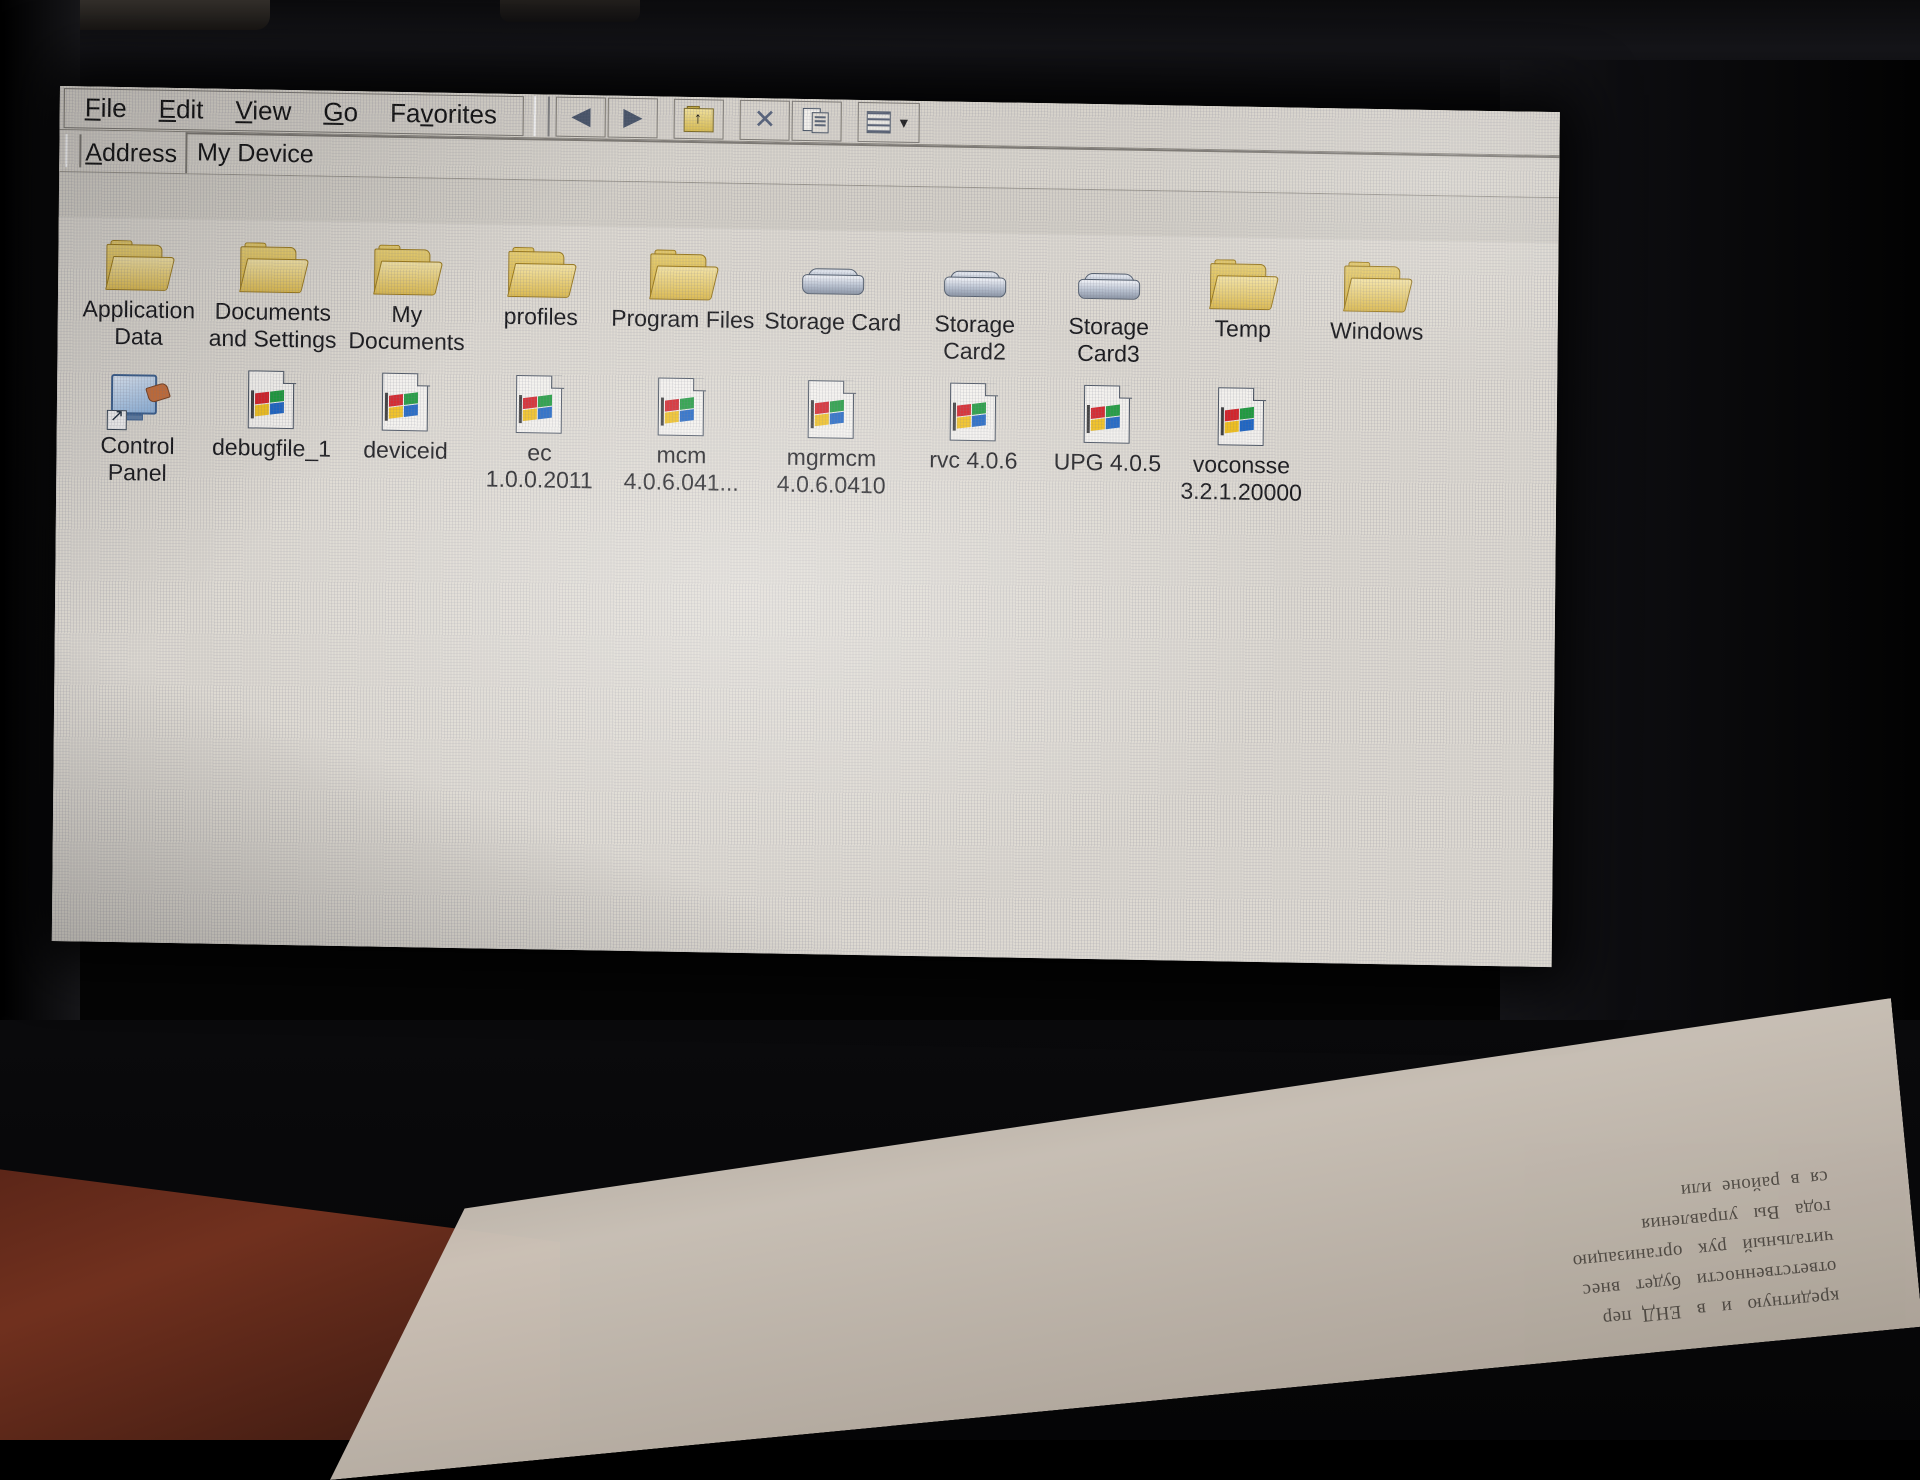 The width and height of the screenshot is (1920, 1480). What do you see at coordinates (540, 466) in the screenshot?
I see `list-item-label: ec 1.0.0.2011` at bounding box center [540, 466].